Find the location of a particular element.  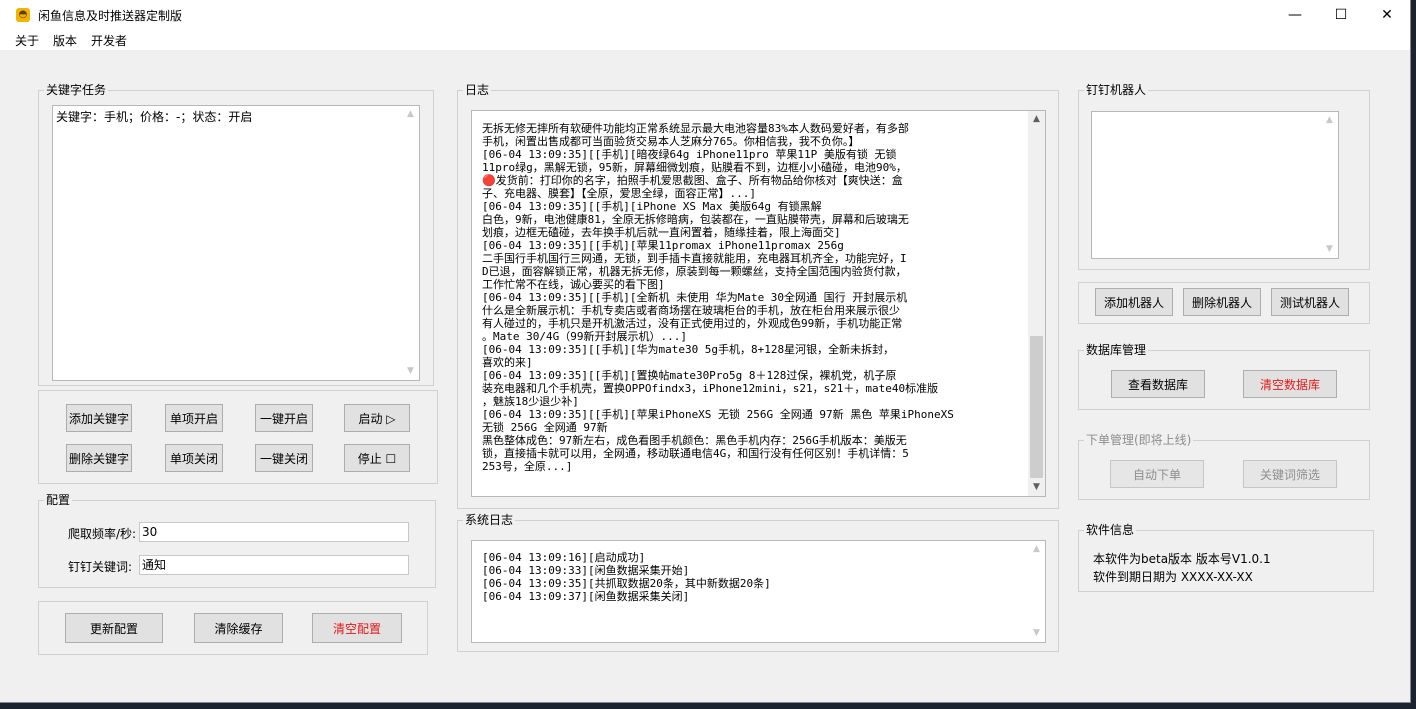

keyword-task-group: 关键字任务 关键字：手机；价格：-；状态：开启 ▲ ▼ is located at coordinates (236, 234).